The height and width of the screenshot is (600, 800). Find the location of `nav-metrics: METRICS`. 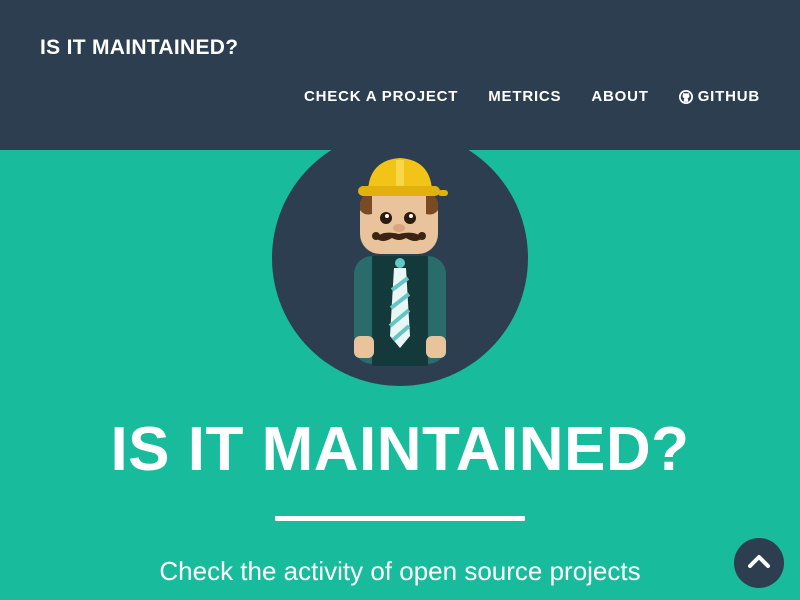

nav-metrics: METRICS is located at coordinates (524, 96).